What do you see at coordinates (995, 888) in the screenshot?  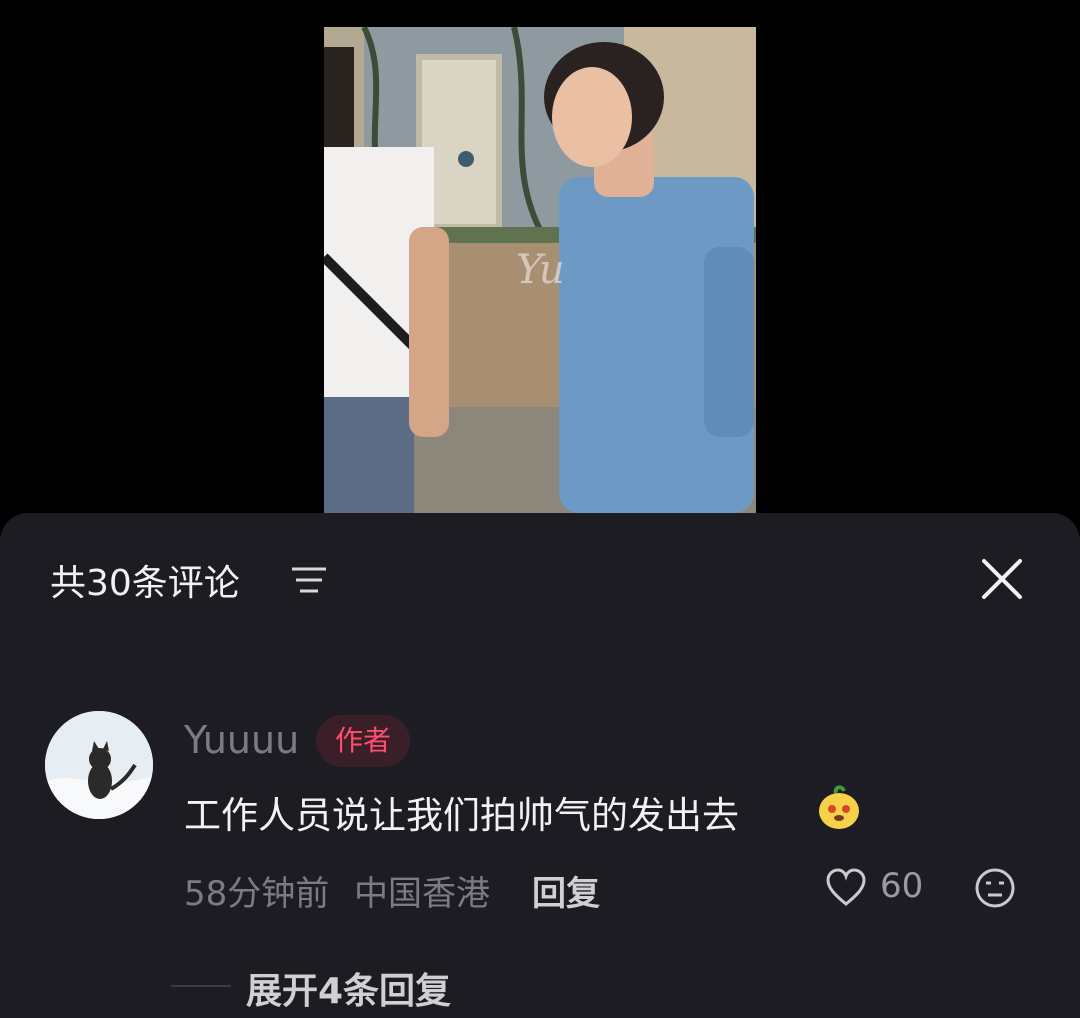 I see `meh-face-icon` at bounding box center [995, 888].